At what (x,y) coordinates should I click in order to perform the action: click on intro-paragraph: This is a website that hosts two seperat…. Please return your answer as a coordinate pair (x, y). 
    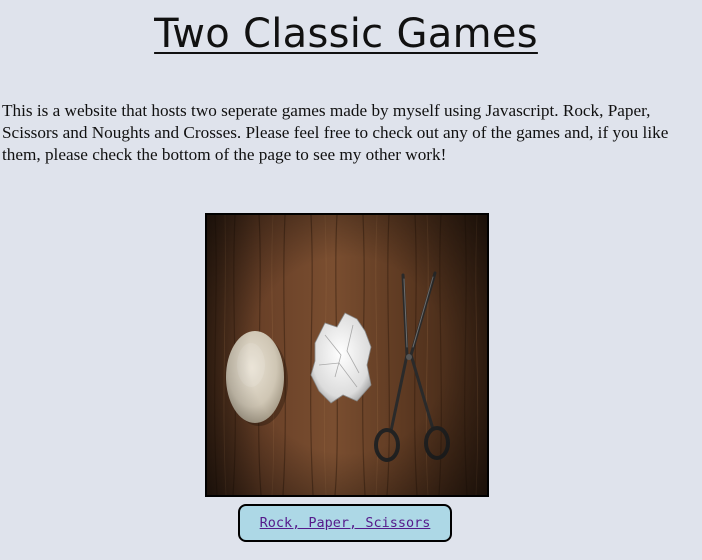
    Looking at the image, I should click on (335, 132).